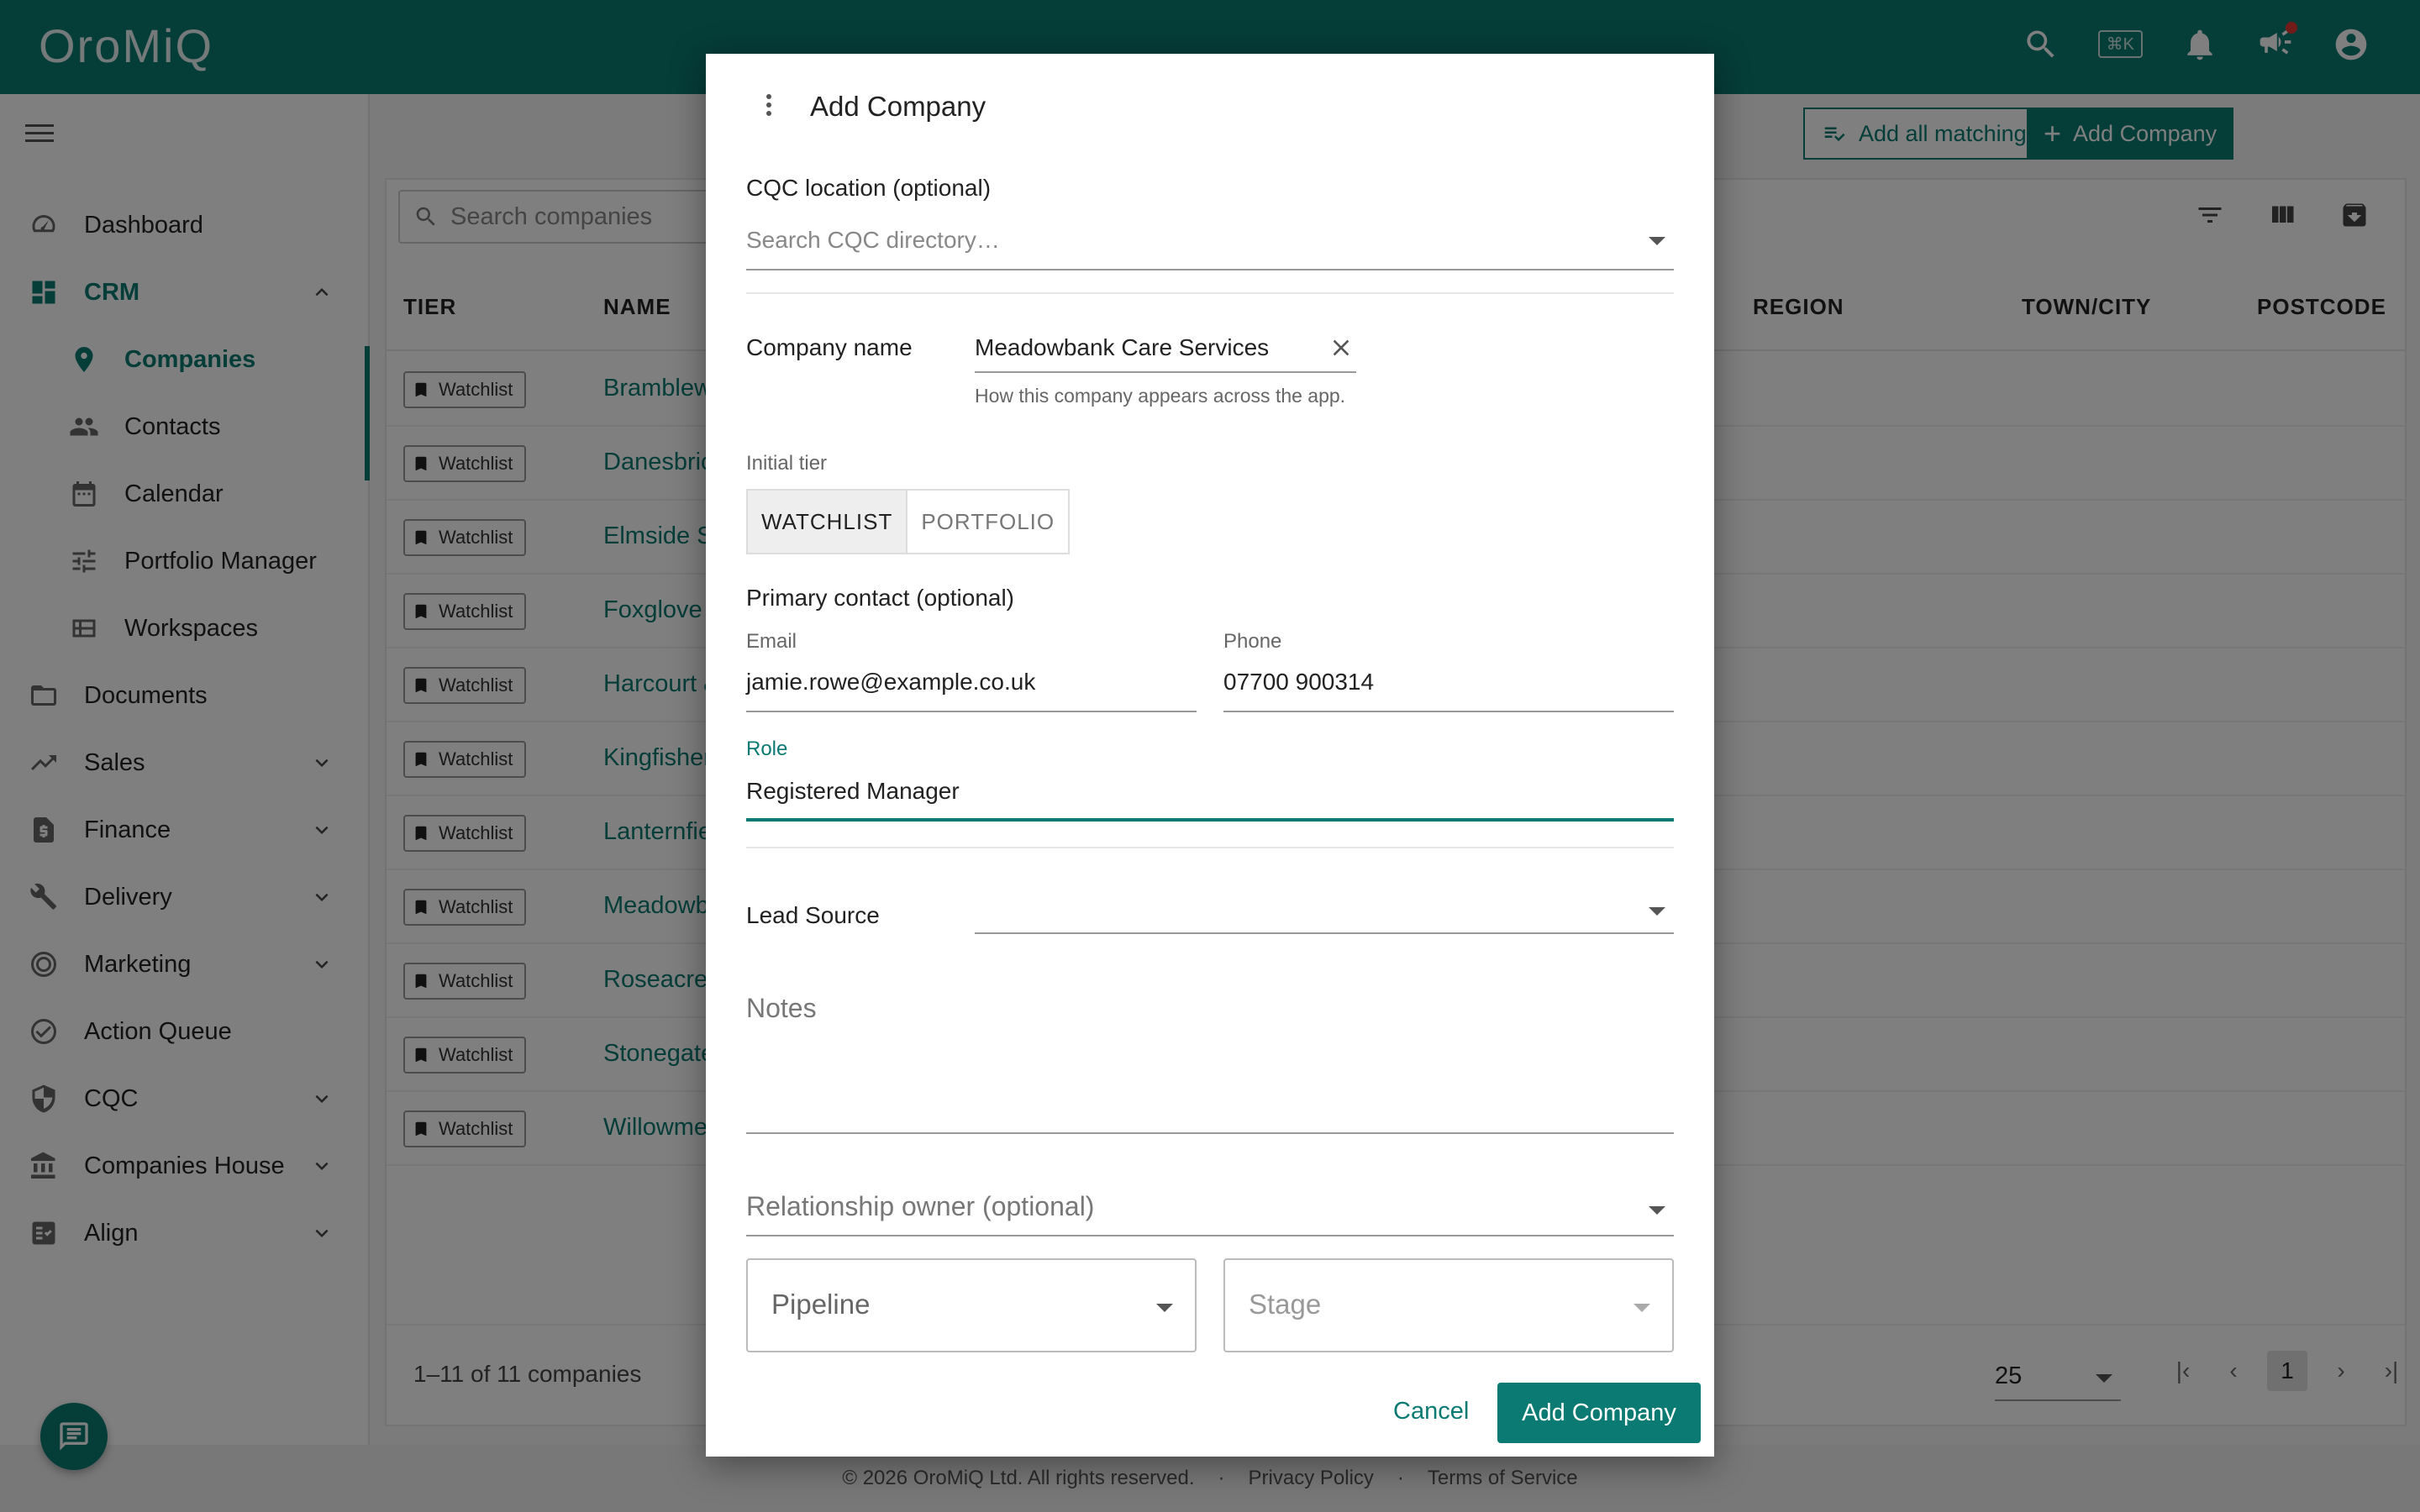 This screenshot has height=1512, width=2420. Describe the element at coordinates (1122, 347) in the screenshot. I see `company-name-value: Meadowbank Care Services` at that location.